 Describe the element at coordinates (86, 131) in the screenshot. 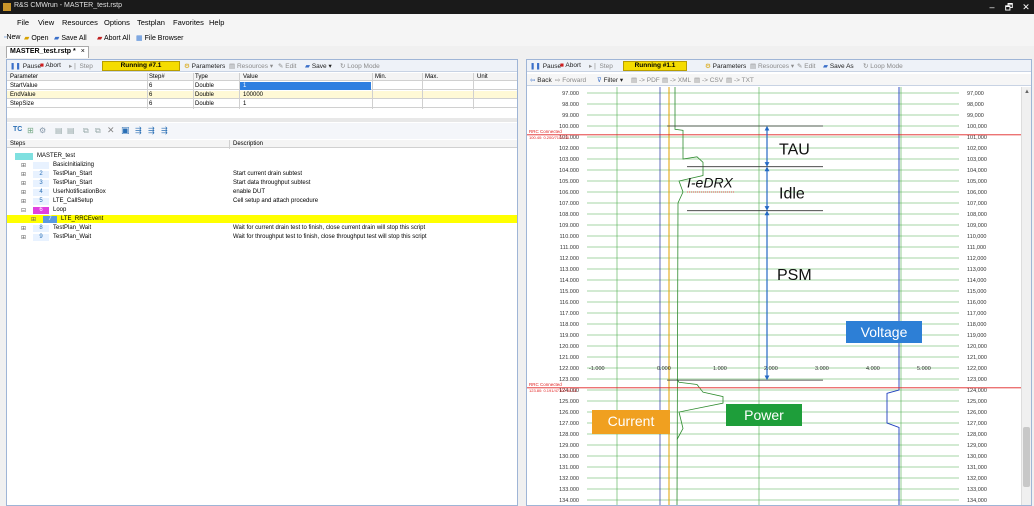

I see `copy-icon: ⧉` at that location.